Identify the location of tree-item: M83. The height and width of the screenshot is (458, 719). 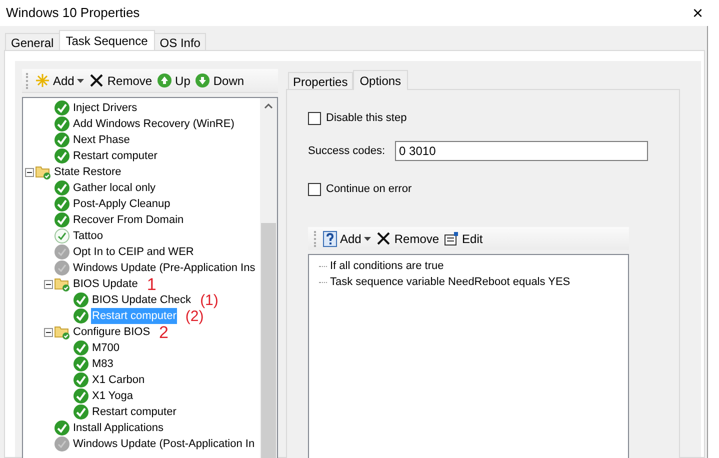
(102, 364).